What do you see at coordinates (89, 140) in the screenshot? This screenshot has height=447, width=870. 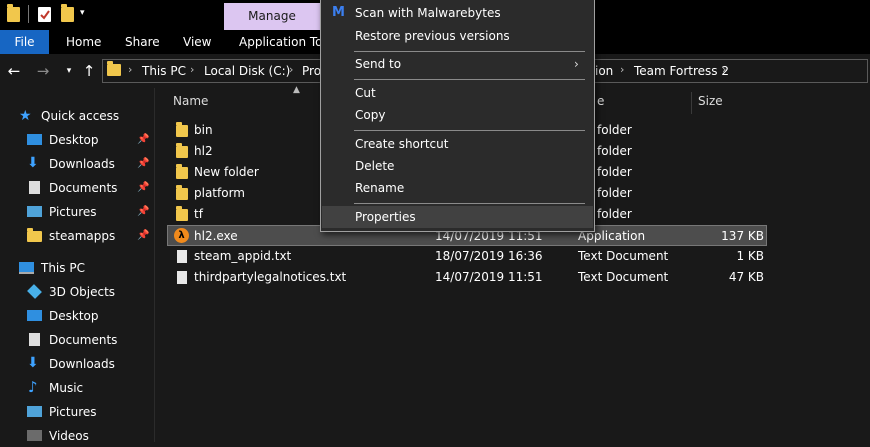 I see `nav-quick-desktop: Desktop 📌` at bounding box center [89, 140].